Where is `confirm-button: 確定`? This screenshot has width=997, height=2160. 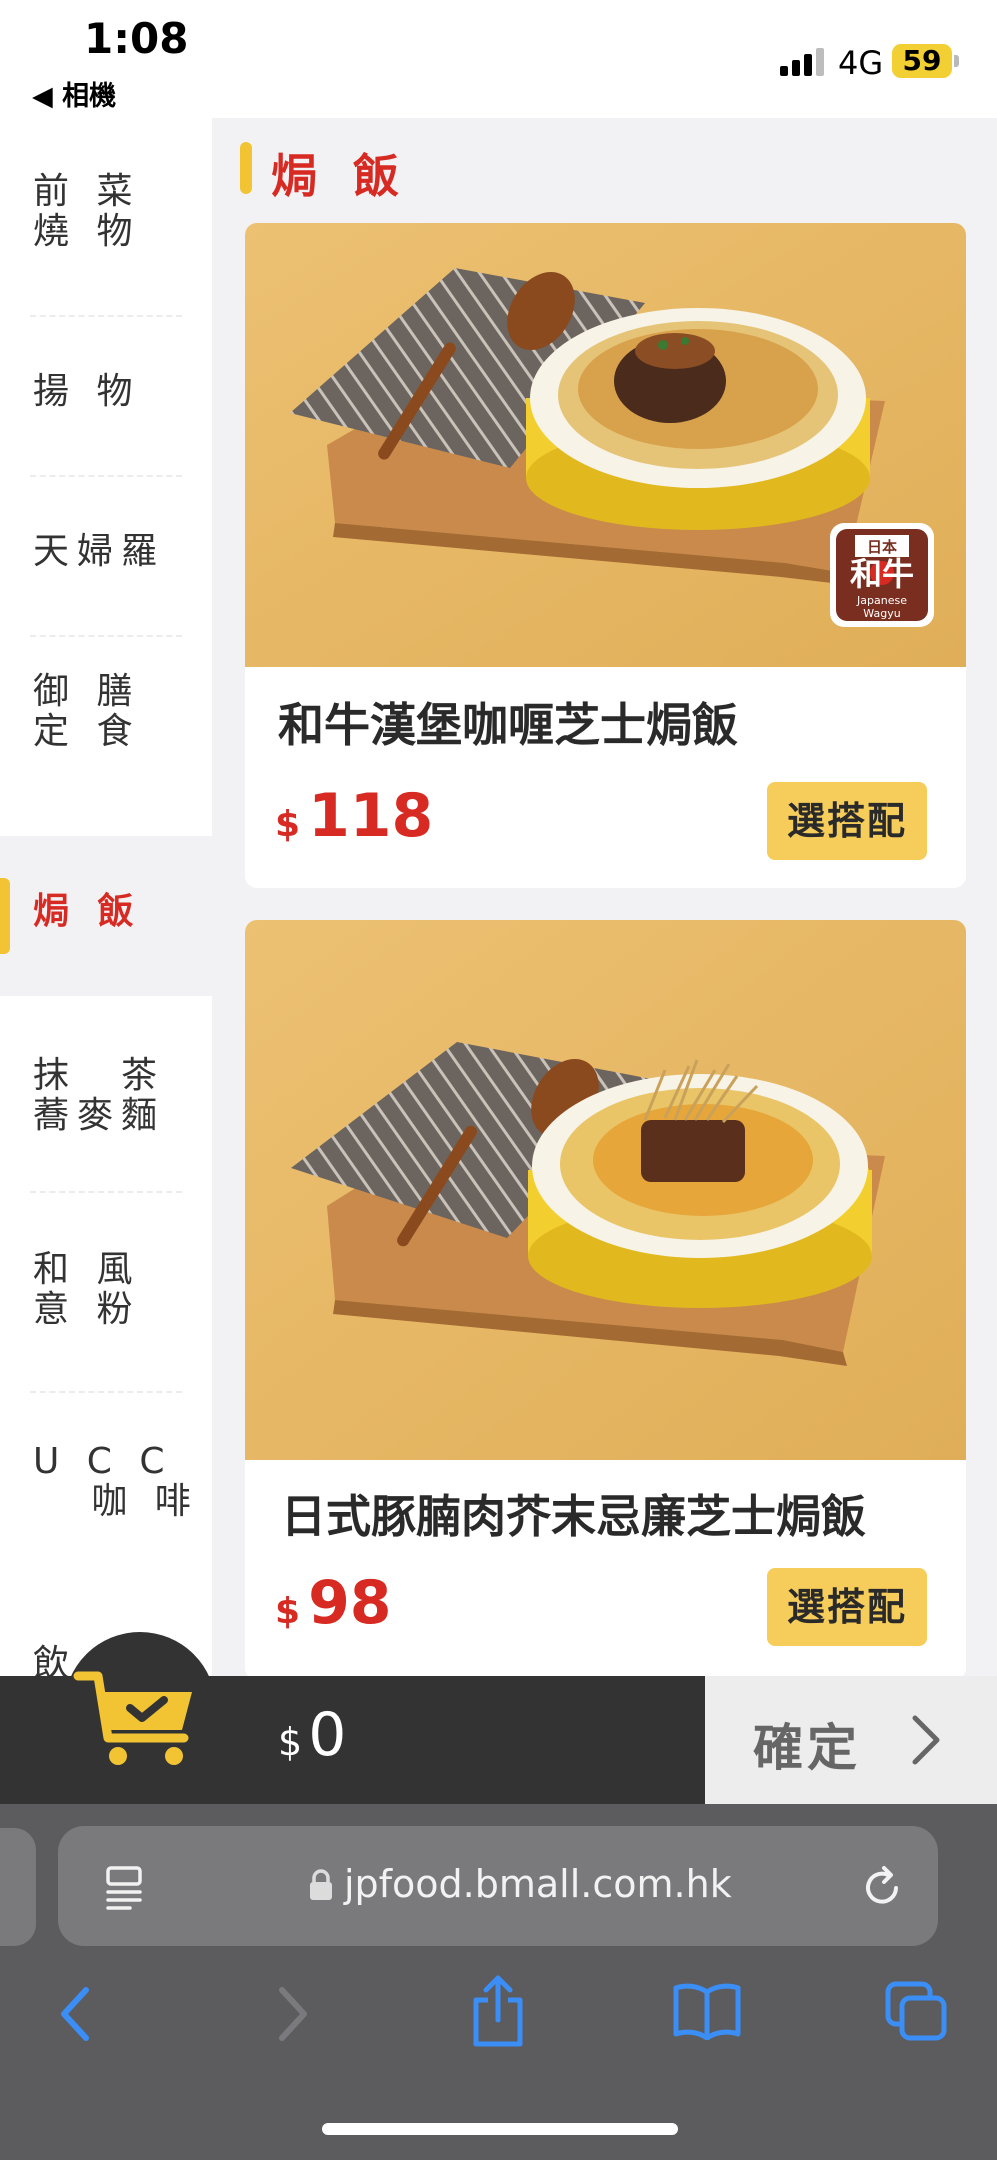 confirm-button: 確定 is located at coordinates (851, 1740).